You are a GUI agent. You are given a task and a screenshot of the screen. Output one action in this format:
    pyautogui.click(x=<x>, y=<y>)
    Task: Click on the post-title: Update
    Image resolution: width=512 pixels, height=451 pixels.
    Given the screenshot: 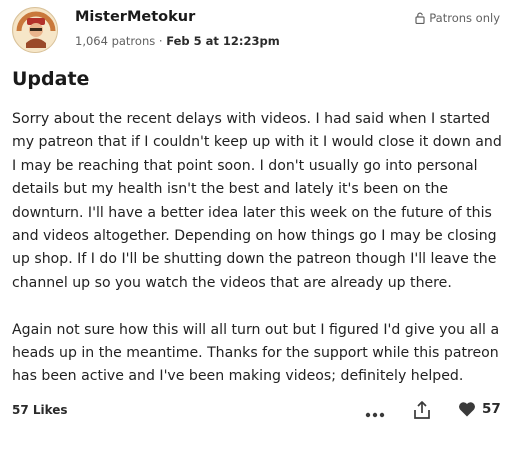 What is the action you would take?
    pyautogui.click(x=51, y=79)
    